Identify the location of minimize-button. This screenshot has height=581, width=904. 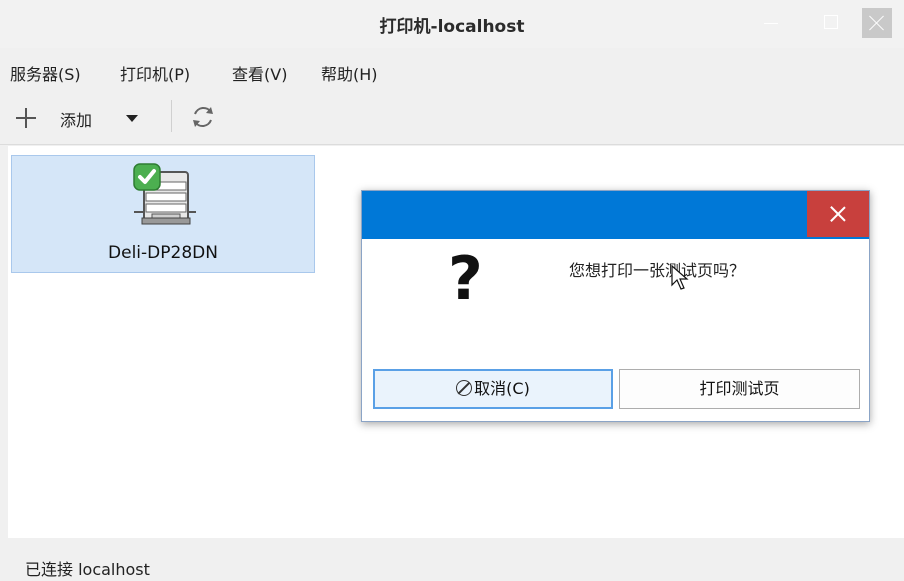
(771, 23).